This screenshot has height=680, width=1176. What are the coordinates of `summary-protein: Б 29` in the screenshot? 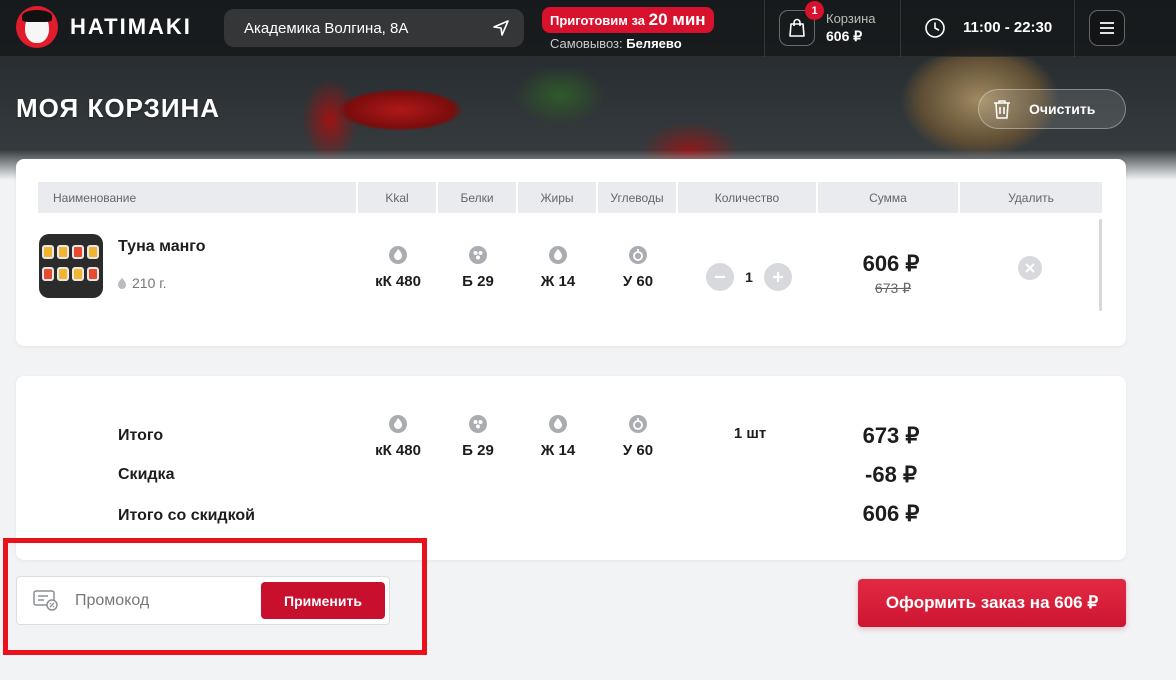 It's located at (478, 436).